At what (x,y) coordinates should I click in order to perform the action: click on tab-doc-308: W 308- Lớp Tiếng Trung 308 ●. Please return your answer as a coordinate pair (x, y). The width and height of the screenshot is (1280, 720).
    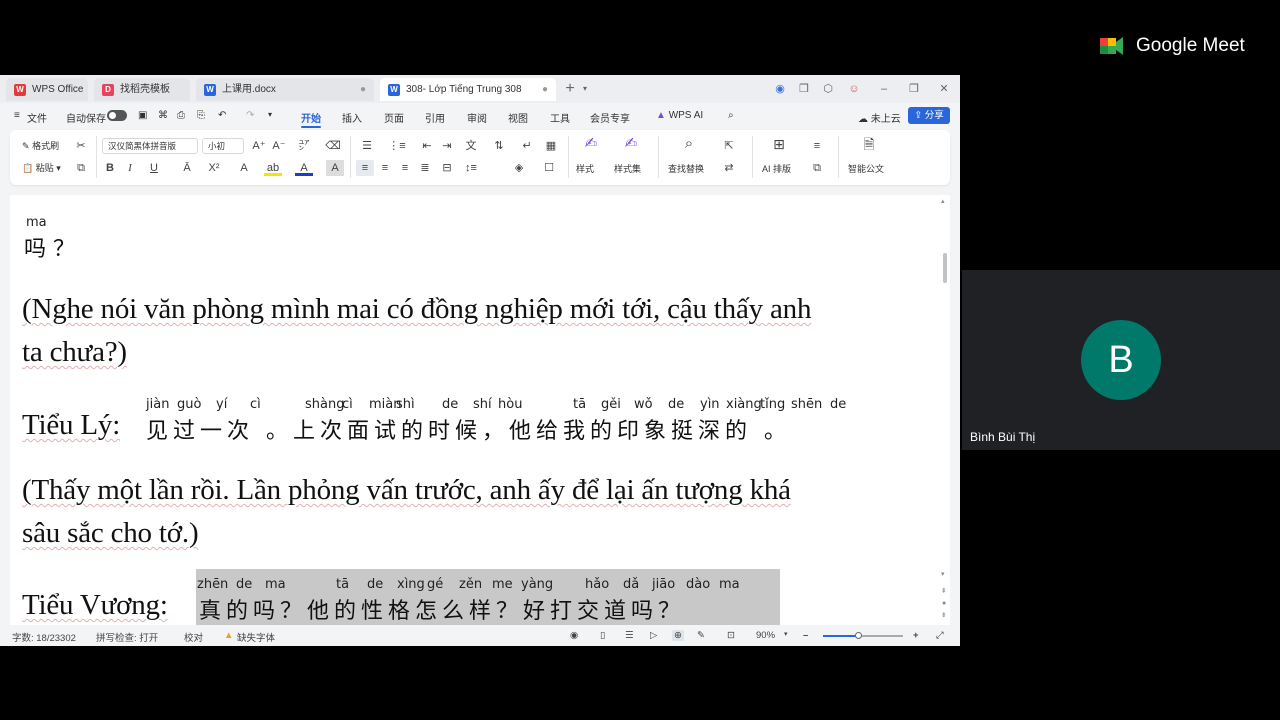
    Looking at the image, I should click on (468, 89).